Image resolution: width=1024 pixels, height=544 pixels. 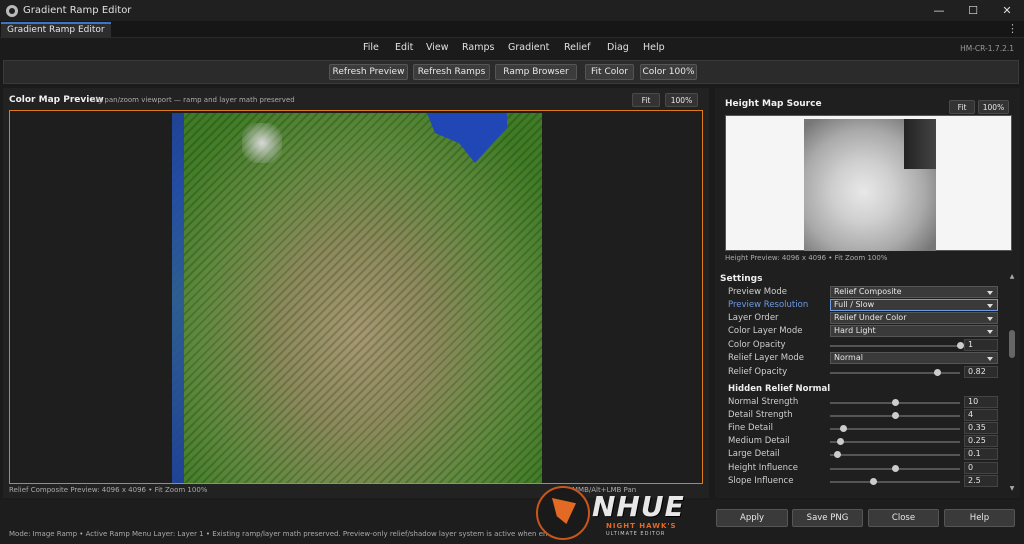 What do you see at coordinates (1012, 277) in the screenshot?
I see `scroll-up-icon: ▲` at bounding box center [1012, 277].